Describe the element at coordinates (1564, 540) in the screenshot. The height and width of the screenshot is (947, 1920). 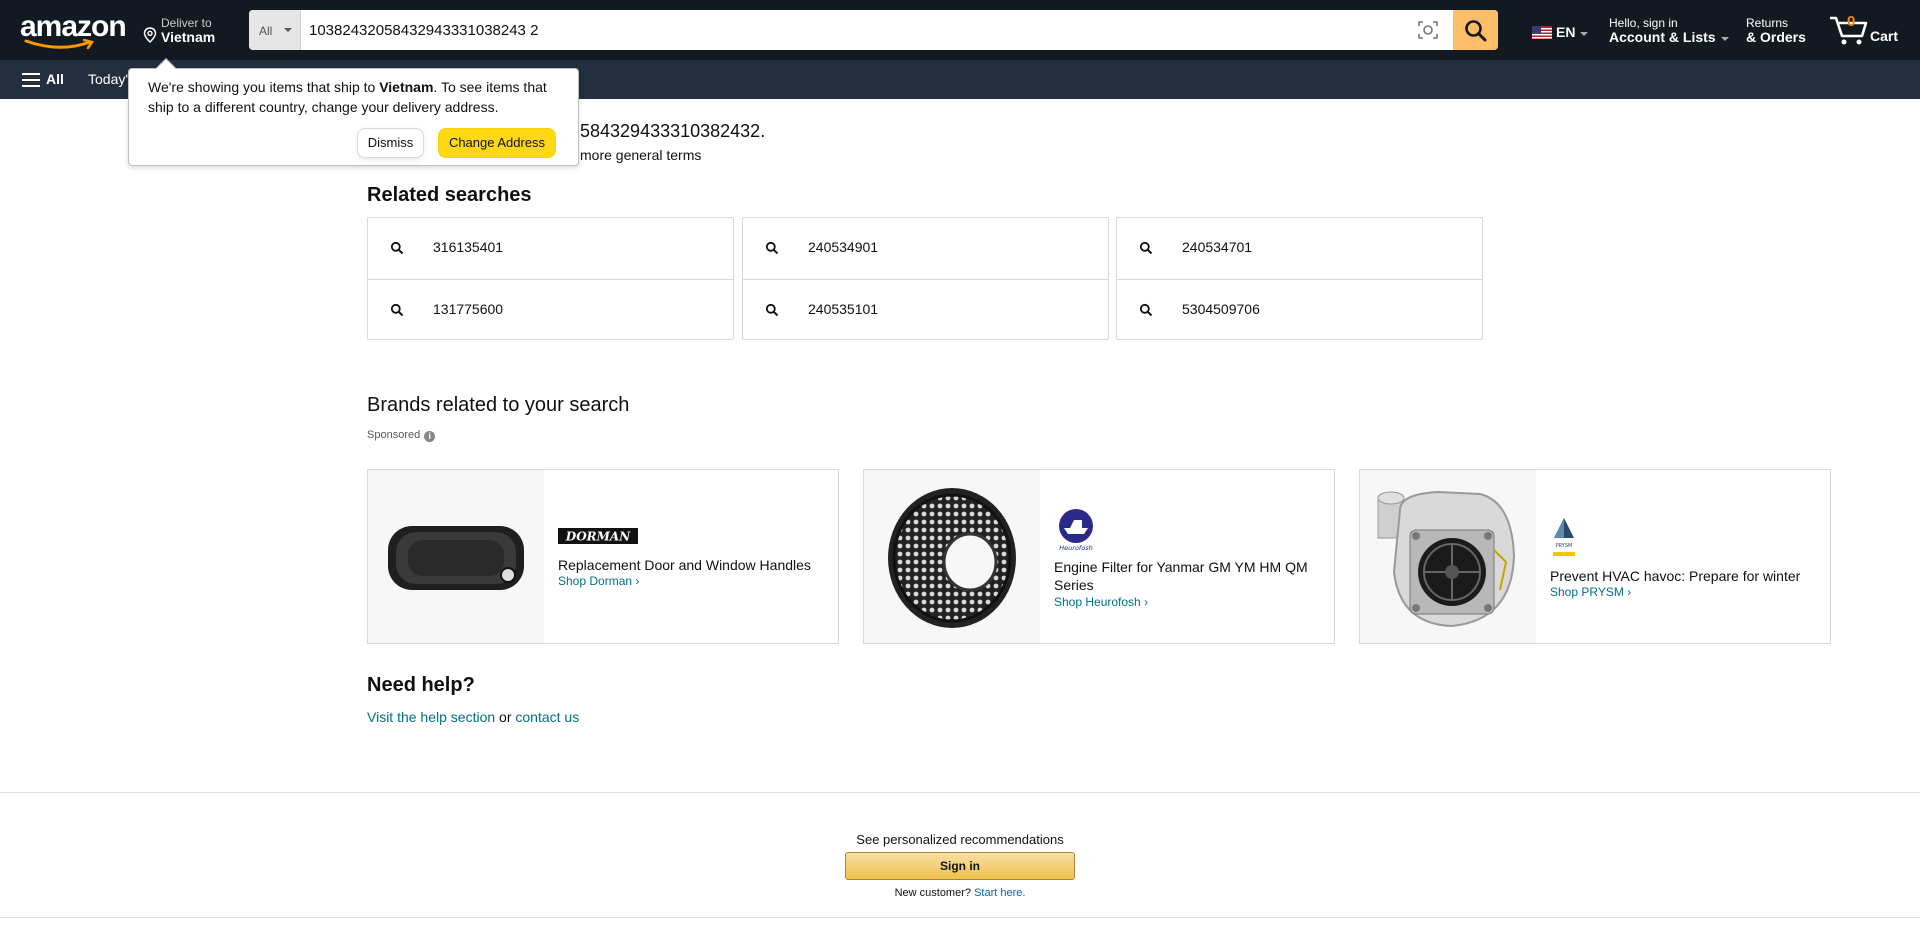
I see `prysm-logo: PRYSM` at that location.